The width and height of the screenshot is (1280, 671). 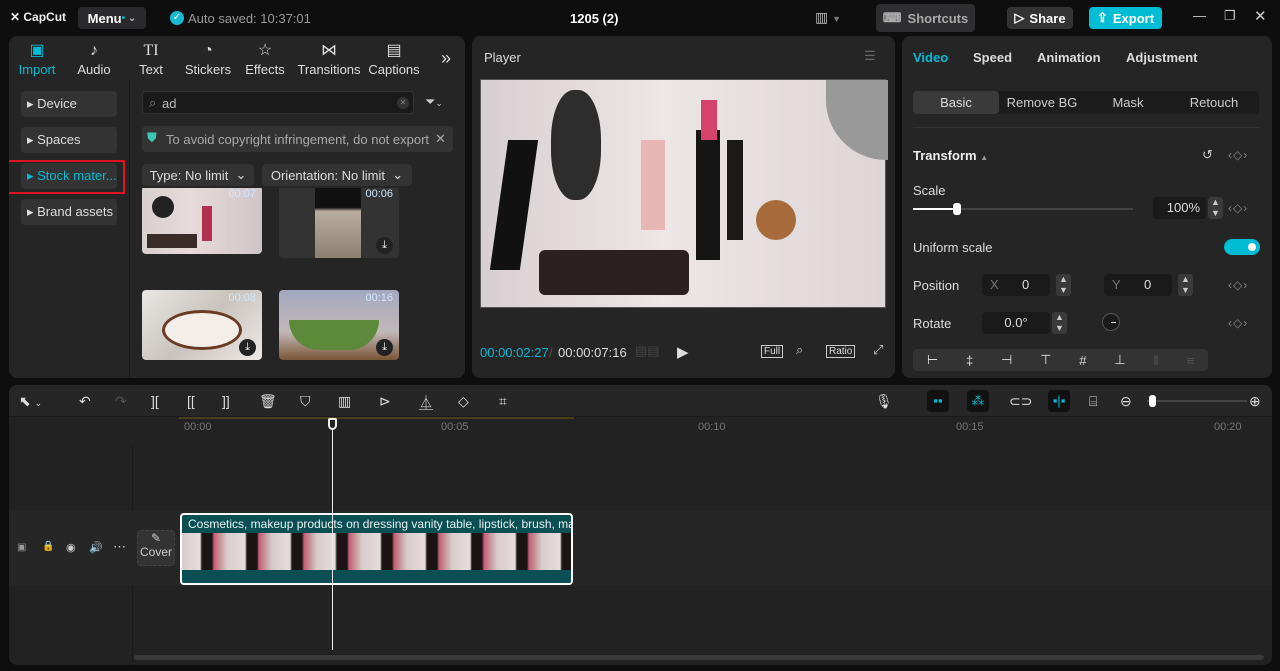 What do you see at coordinates (950, 155) in the screenshot?
I see `transform-header: Transform ▲` at bounding box center [950, 155].